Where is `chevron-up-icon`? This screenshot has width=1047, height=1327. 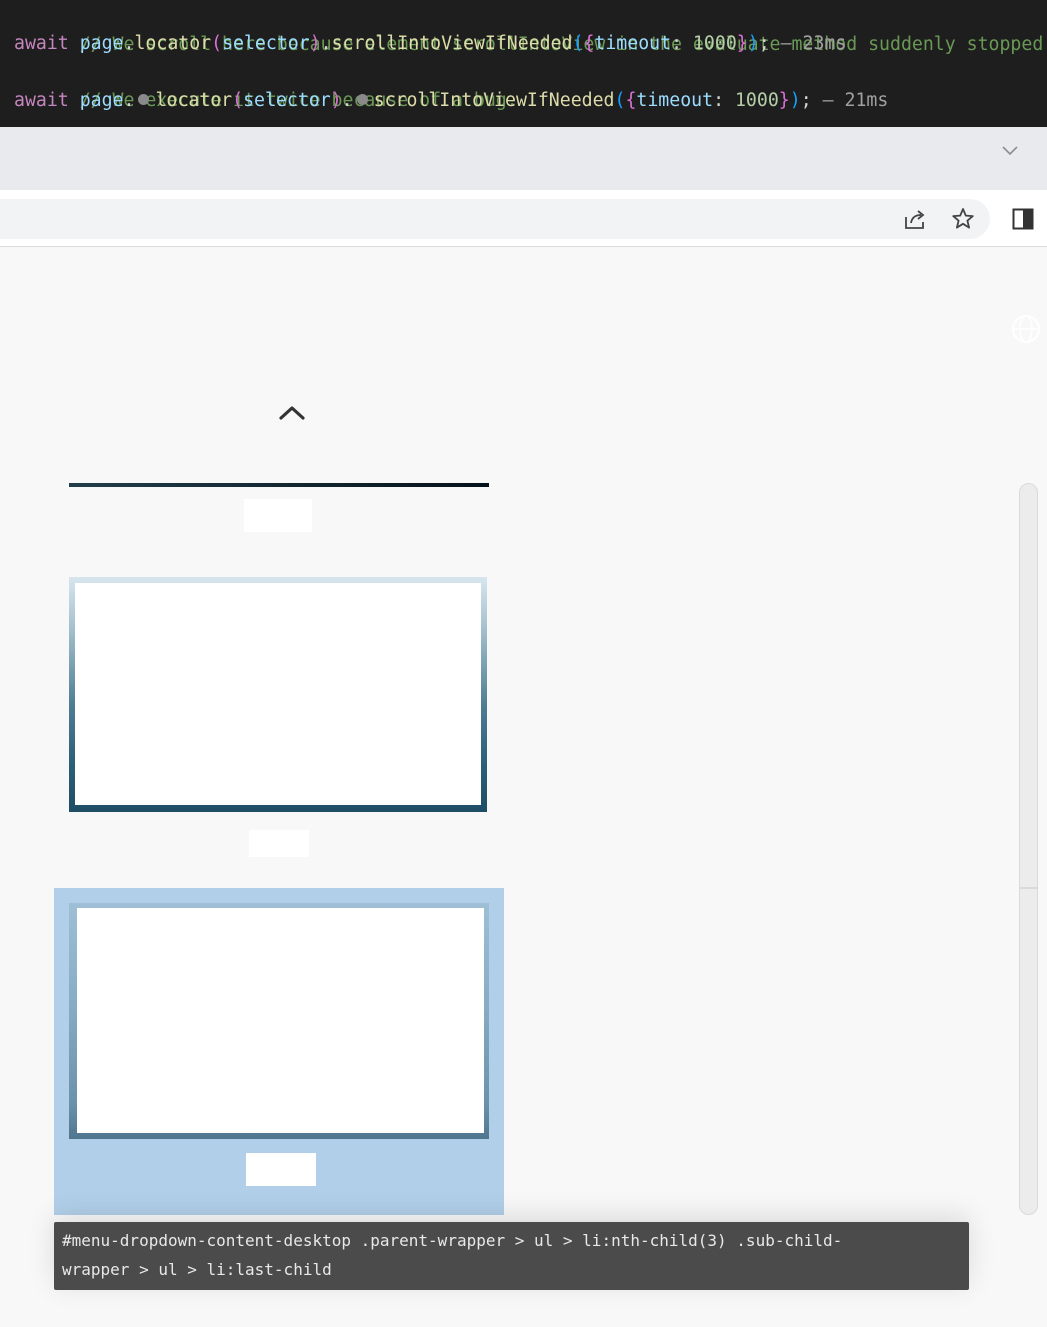 chevron-up-icon is located at coordinates (292, 412).